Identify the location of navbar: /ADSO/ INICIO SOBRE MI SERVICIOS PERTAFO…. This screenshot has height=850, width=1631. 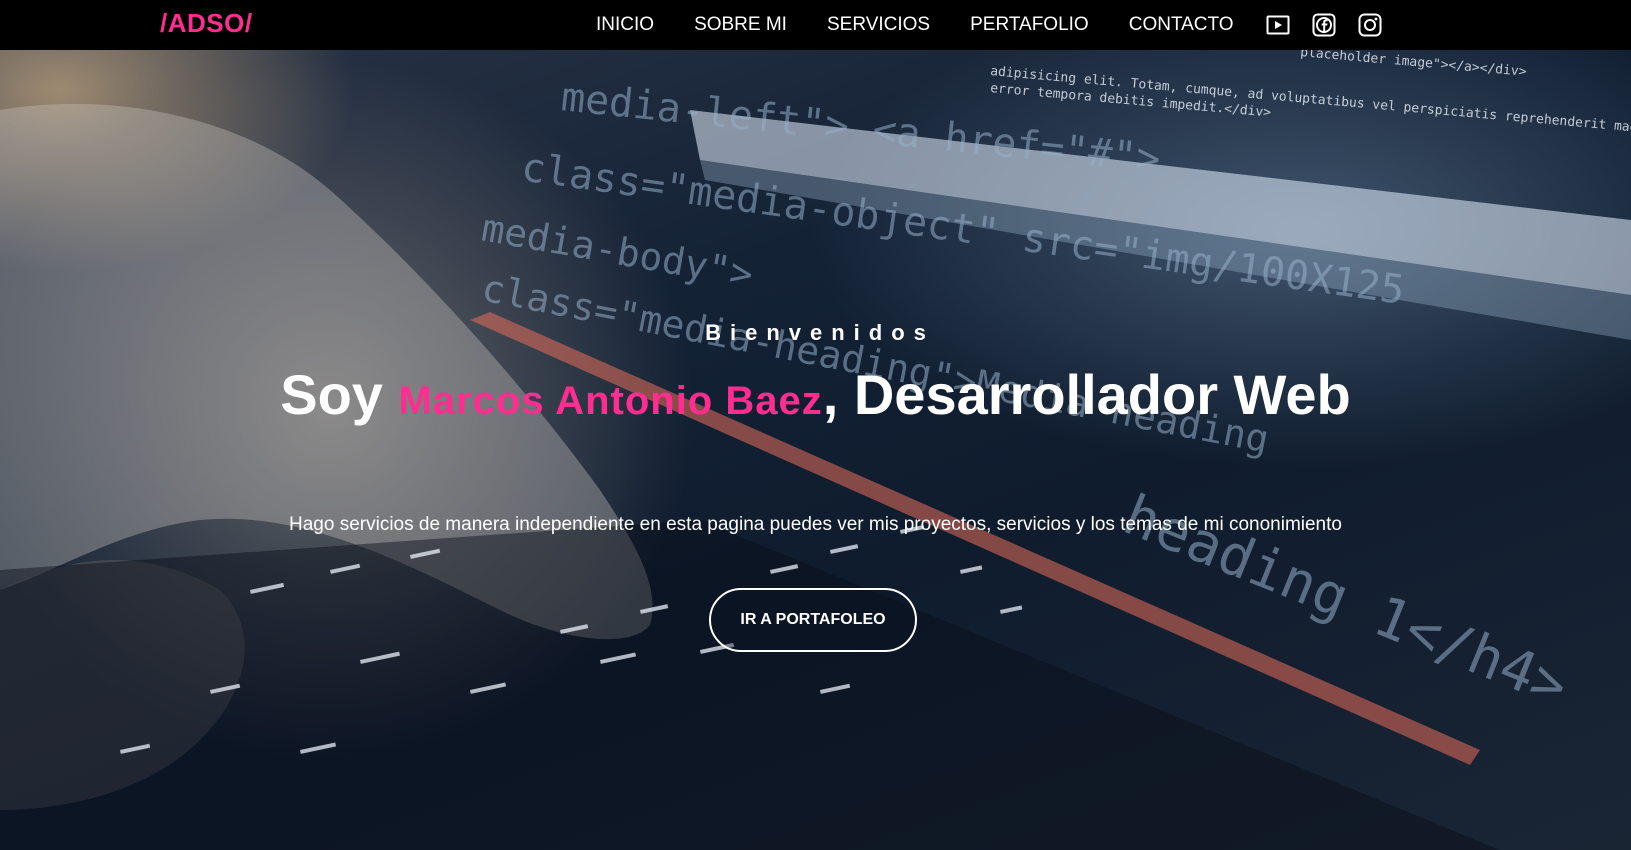
(815, 25).